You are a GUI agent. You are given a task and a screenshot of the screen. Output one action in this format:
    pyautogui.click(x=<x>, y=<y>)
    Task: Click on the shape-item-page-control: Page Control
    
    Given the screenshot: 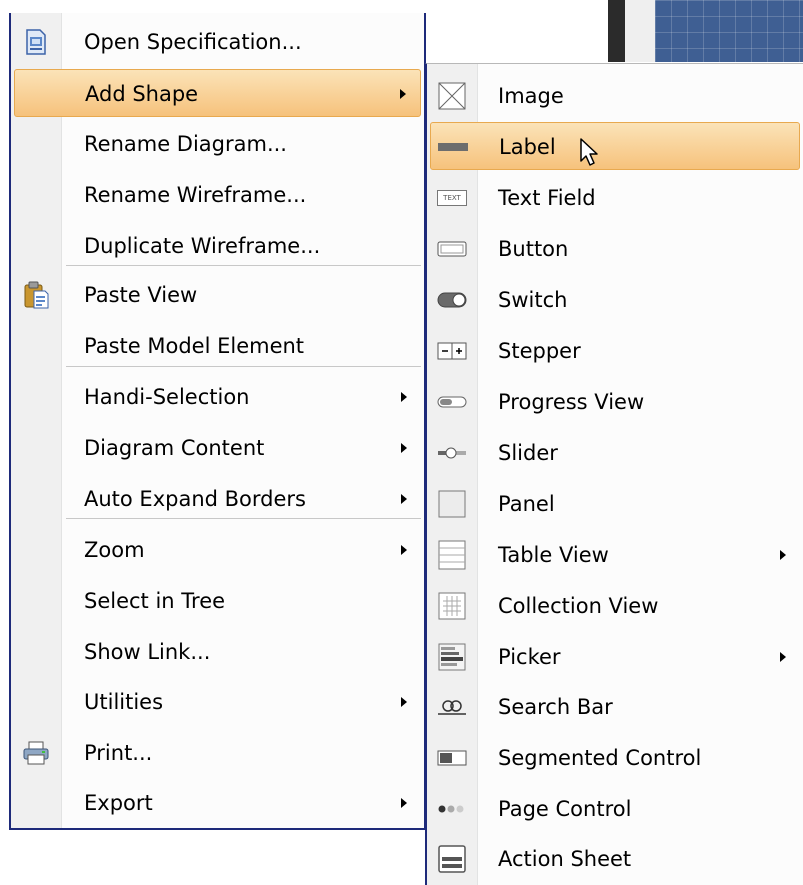 What is the action you would take?
    pyautogui.click(x=615, y=809)
    